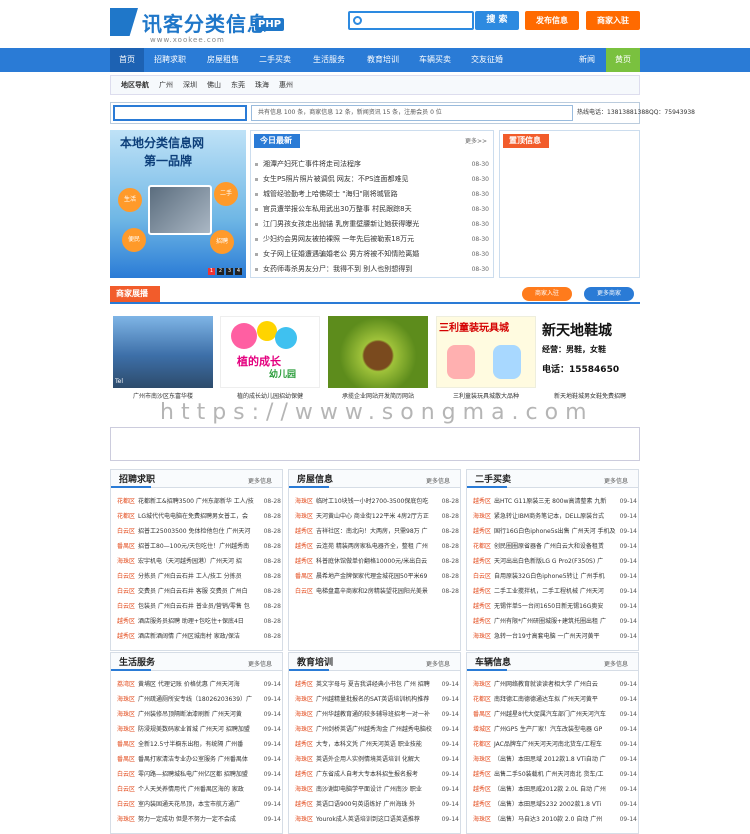 The height and width of the screenshot is (834, 750). Describe the element at coordinates (376, 789) in the screenshot. I see `list-item: 海珠区 南沙谢卸电脑学平面设计 广州南沙 职业 09-14` at that location.